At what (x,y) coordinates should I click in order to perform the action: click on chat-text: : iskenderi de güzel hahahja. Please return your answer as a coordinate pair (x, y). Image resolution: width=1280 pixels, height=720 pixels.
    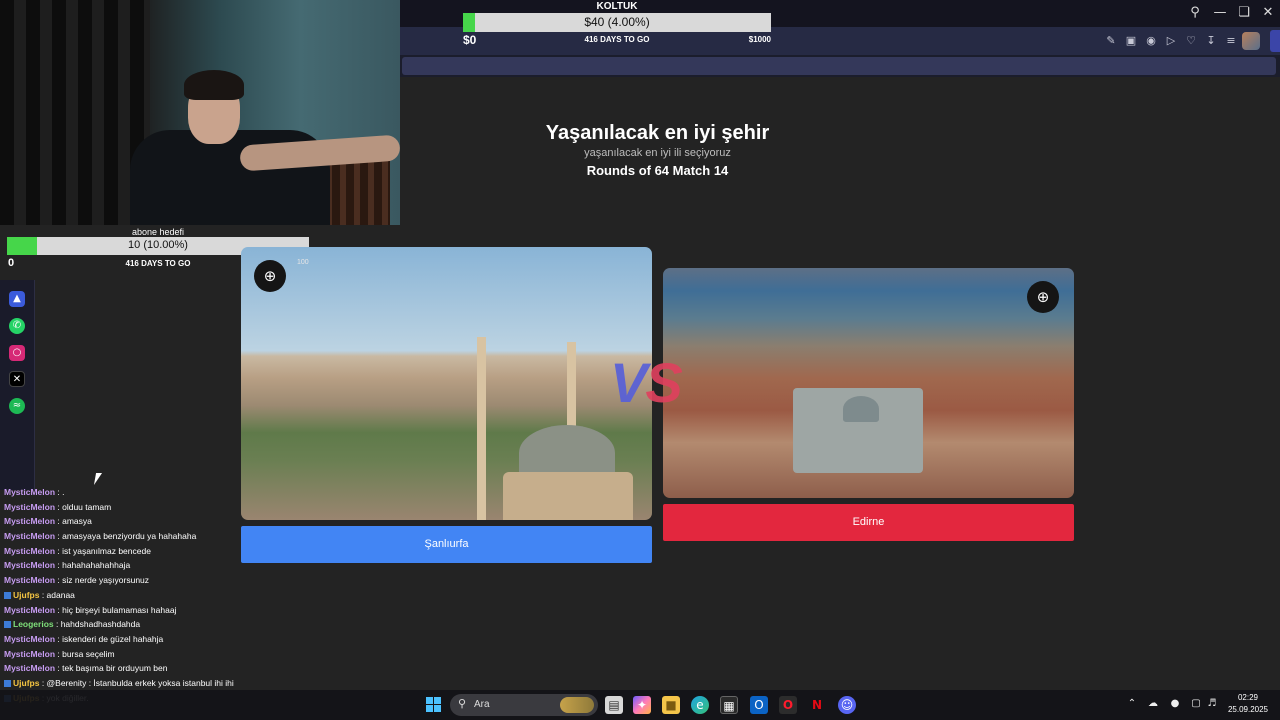
    Looking at the image, I should click on (109, 638).